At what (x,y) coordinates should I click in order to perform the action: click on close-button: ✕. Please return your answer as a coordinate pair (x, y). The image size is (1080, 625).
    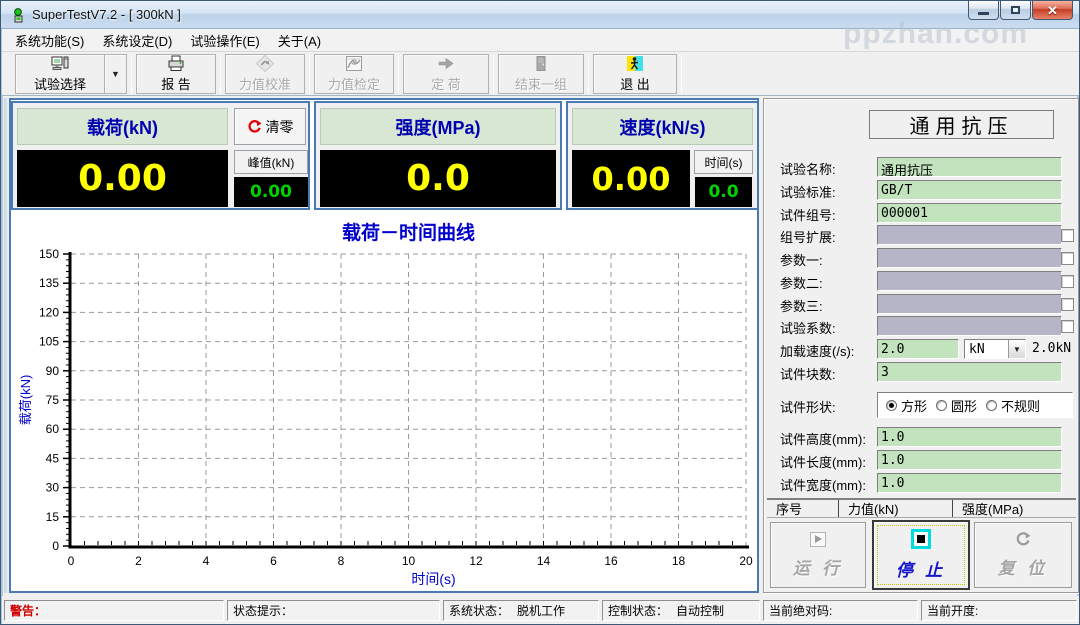
    Looking at the image, I should click on (1052, 10).